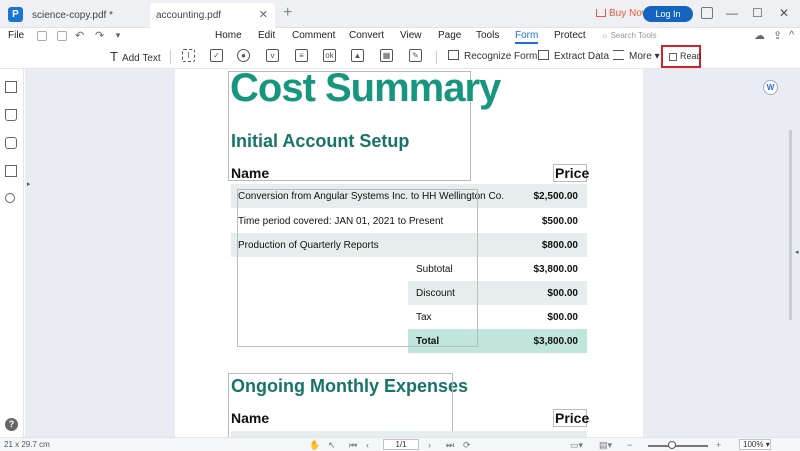 This screenshot has width=800, height=451. What do you see at coordinates (27, 444) in the screenshot?
I see `page-size-label: 21 x 29.7 cm` at bounding box center [27, 444].